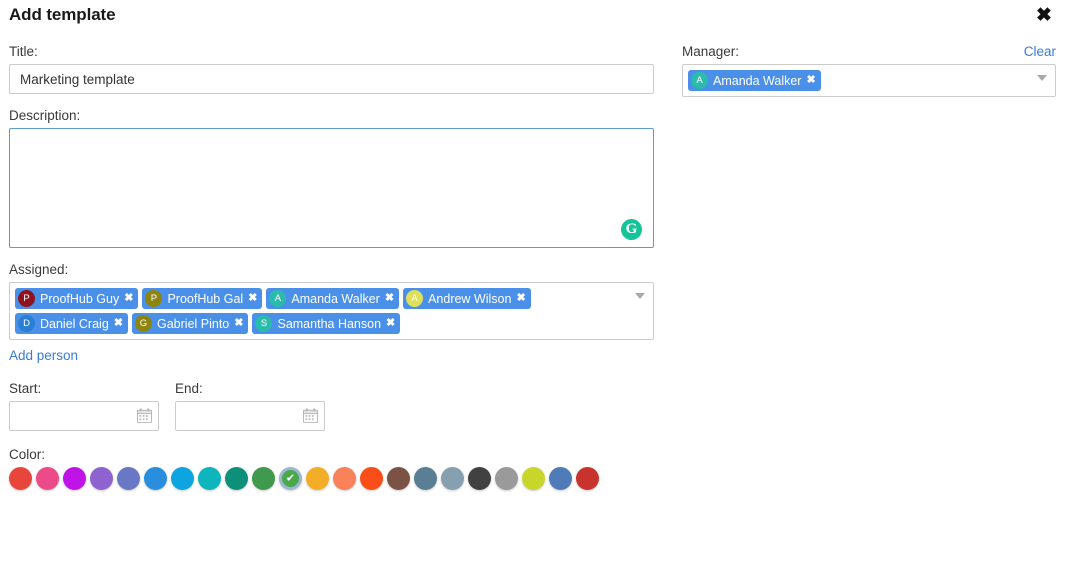 Image resolution: width=1065 pixels, height=562 pixels. What do you see at coordinates (189, 388) in the screenshot?
I see `end-date-label: End:` at bounding box center [189, 388].